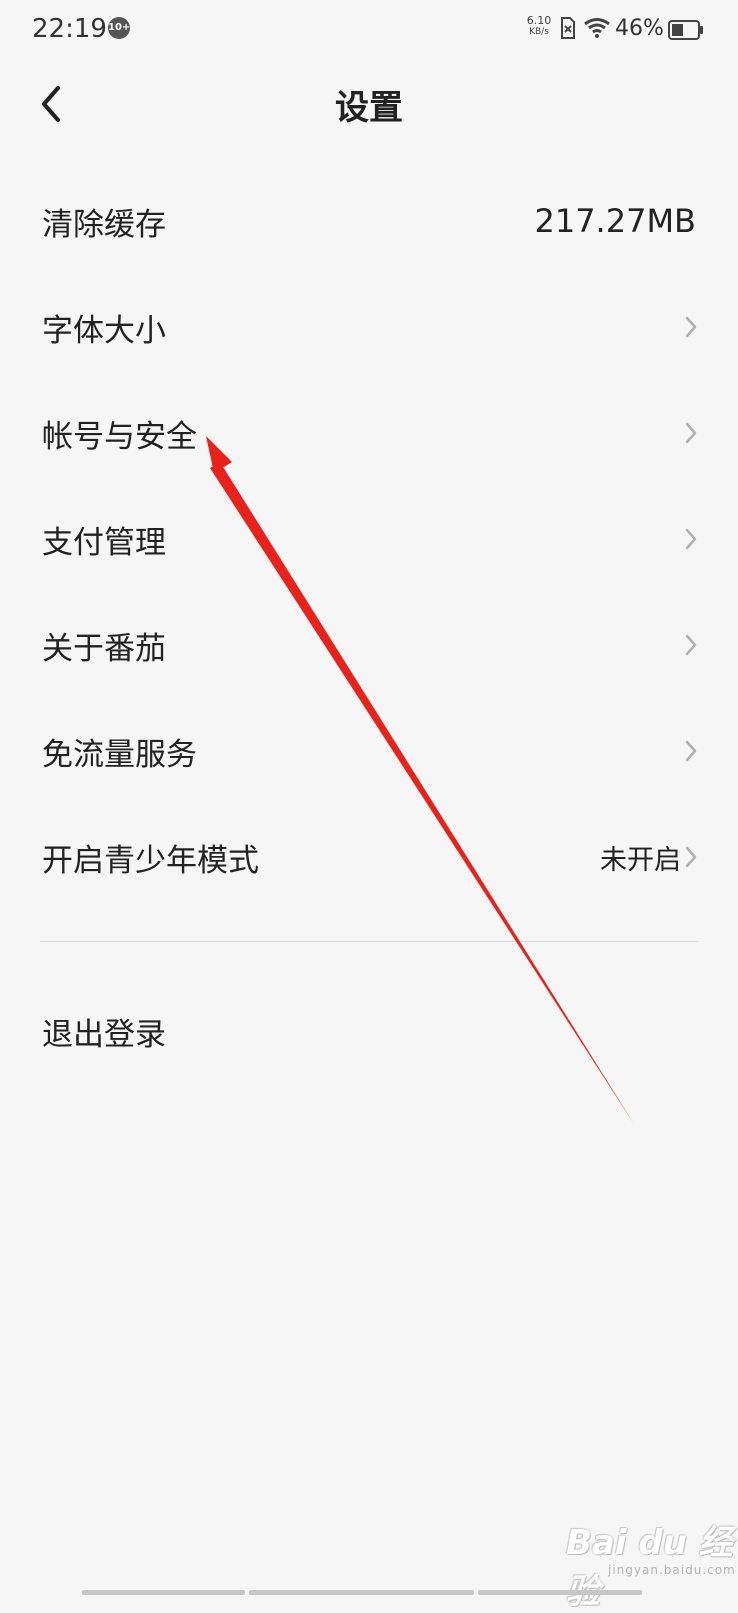 The image size is (738, 1613). What do you see at coordinates (104, 542) in the screenshot?
I see `settings-item-label: 支付管理` at bounding box center [104, 542].